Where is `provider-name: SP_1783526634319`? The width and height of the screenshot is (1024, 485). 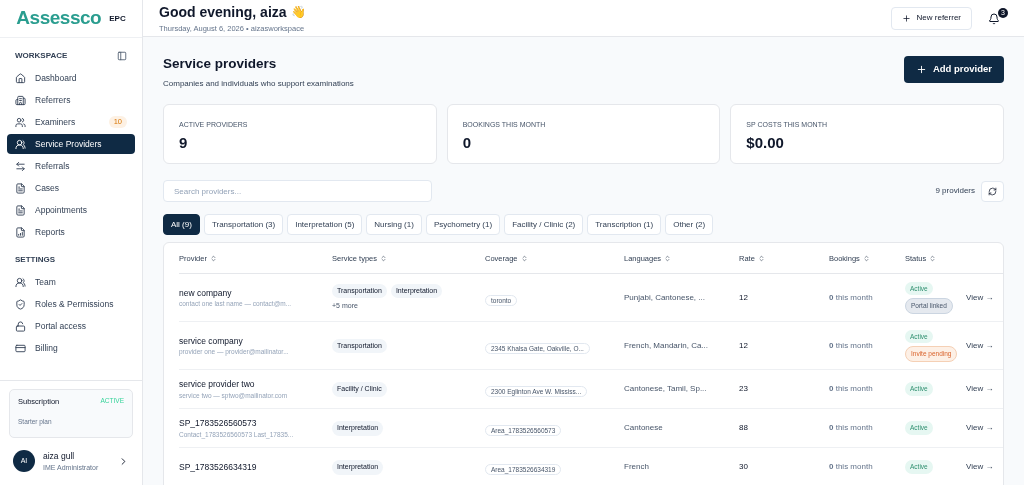
provider-name: SP_1783526634319 is located at coordinates (218, 467).